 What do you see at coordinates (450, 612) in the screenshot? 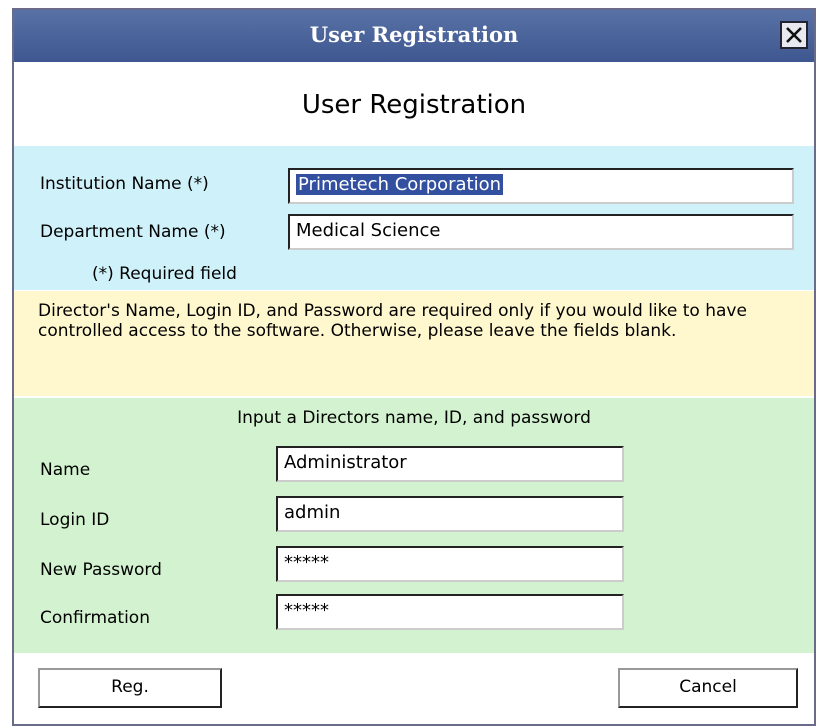
I see `confirmation-field: *****` at bounding box center [450, 612].